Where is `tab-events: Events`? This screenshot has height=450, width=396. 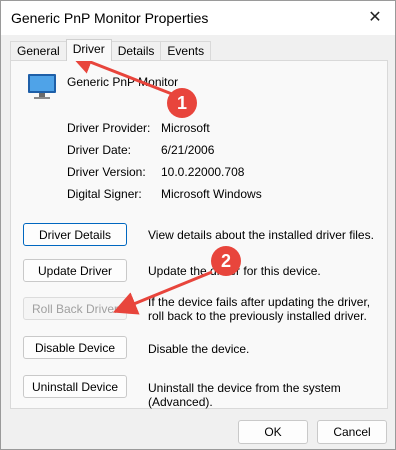
tab-events: Events is located at coordinates (186, 51).